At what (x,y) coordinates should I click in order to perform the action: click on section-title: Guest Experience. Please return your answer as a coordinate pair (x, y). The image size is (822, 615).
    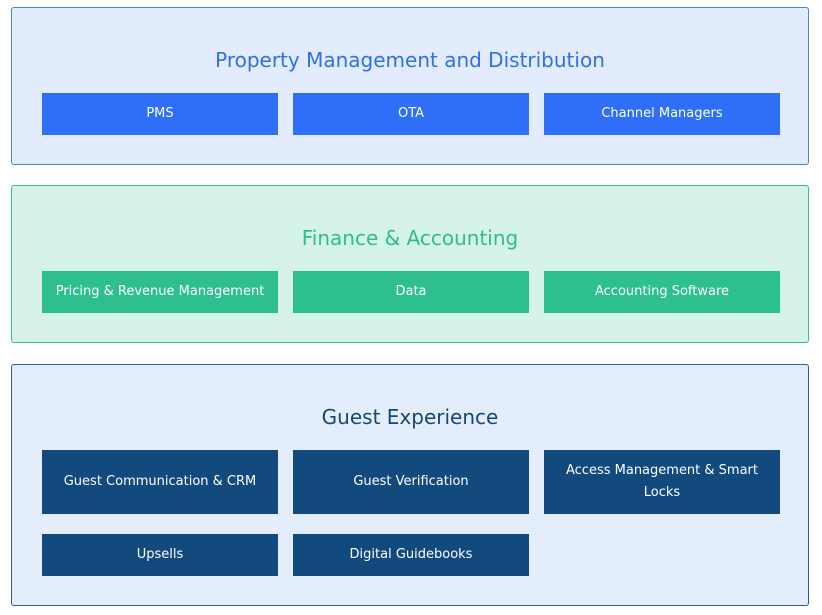
    Looking at the image, I should click on (410, 417).